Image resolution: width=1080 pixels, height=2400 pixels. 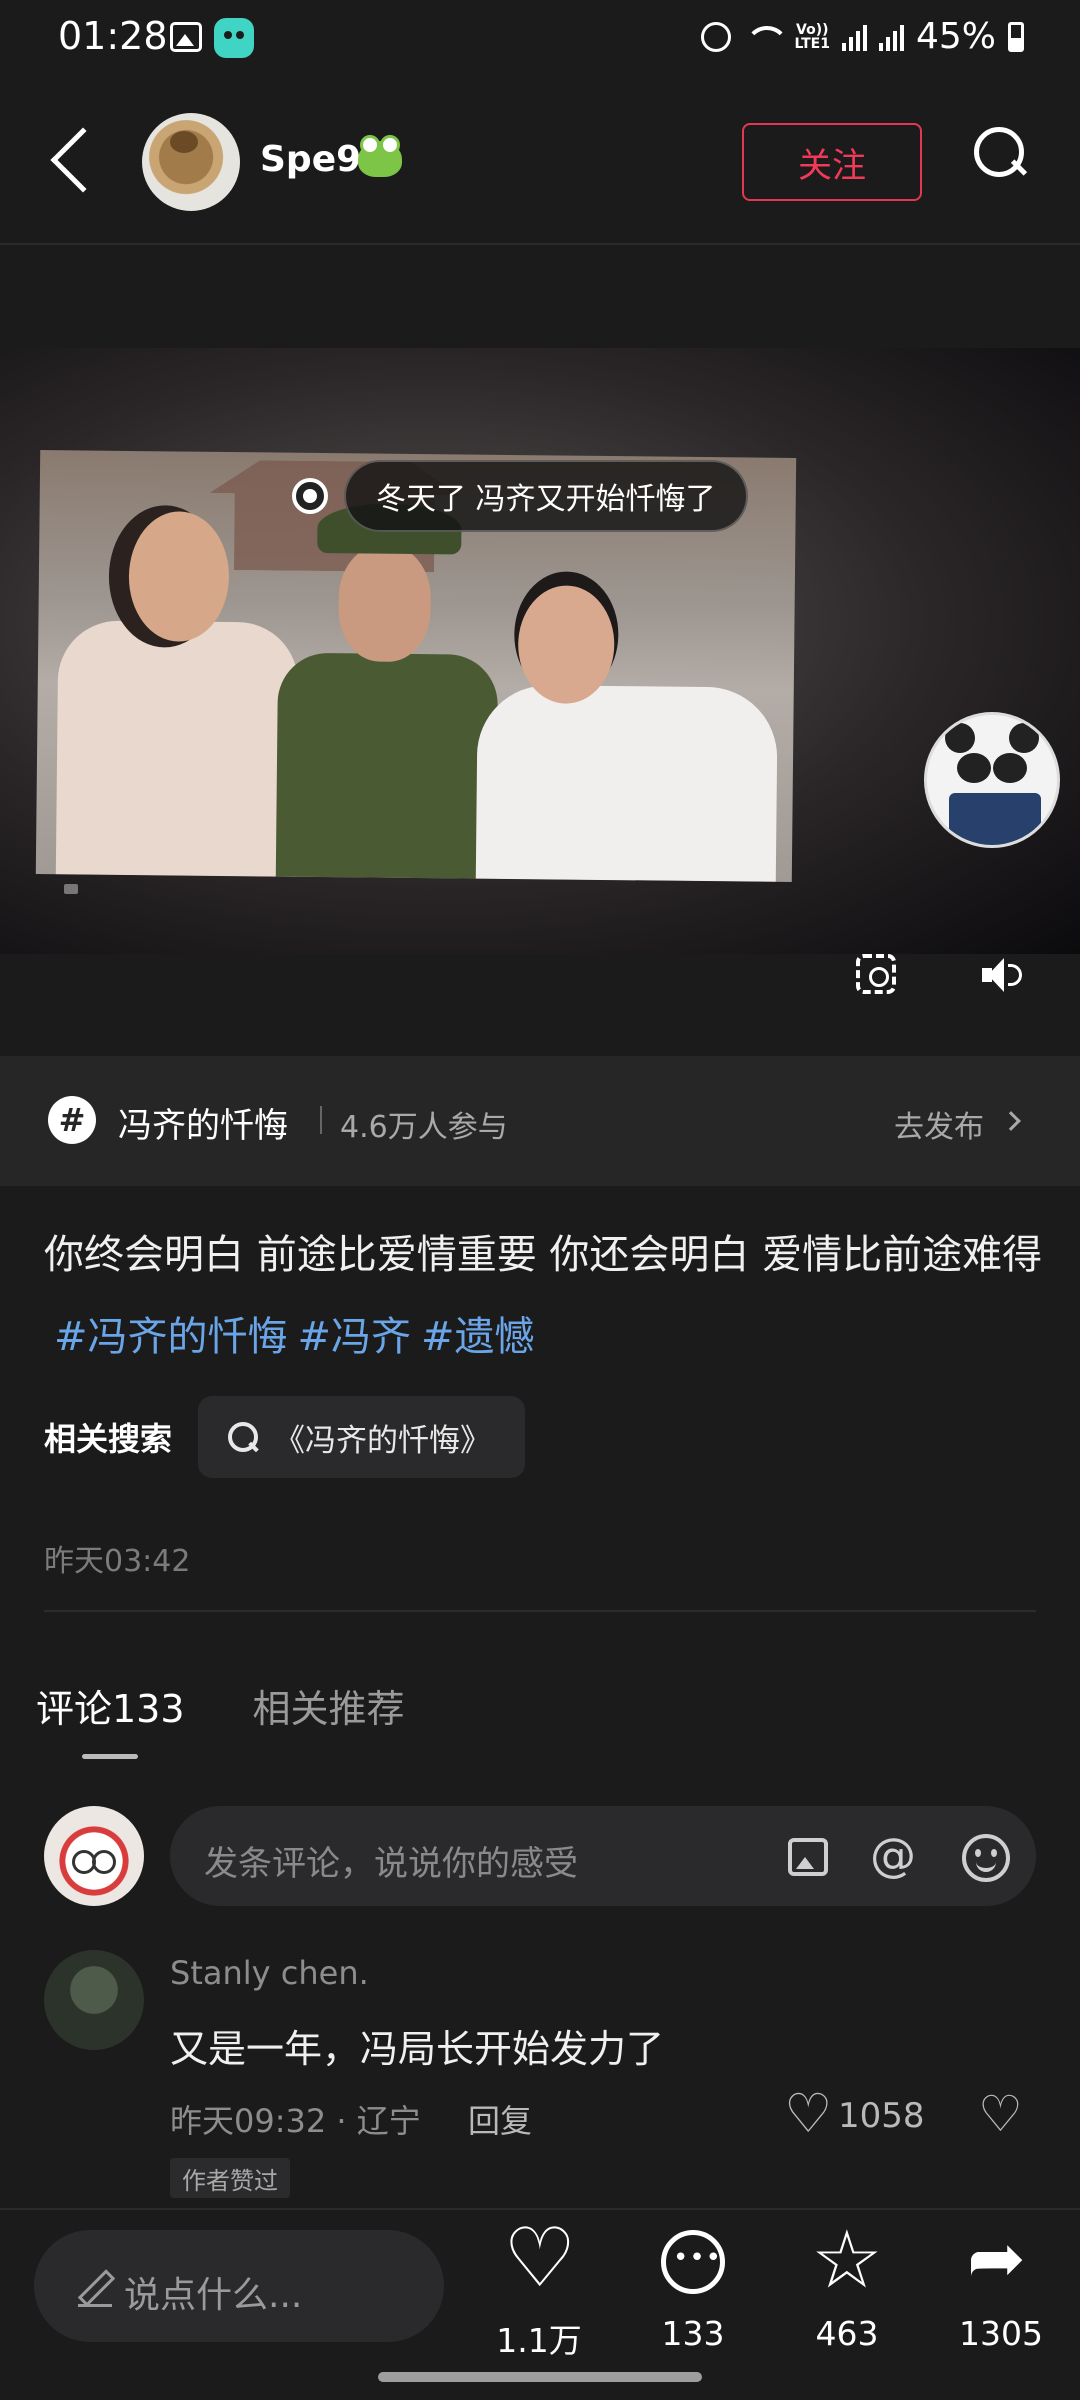 What do you see at coordinates (847, 2260) in the screenshot?
I see `star-icon` at bounding box center [847, 2260].